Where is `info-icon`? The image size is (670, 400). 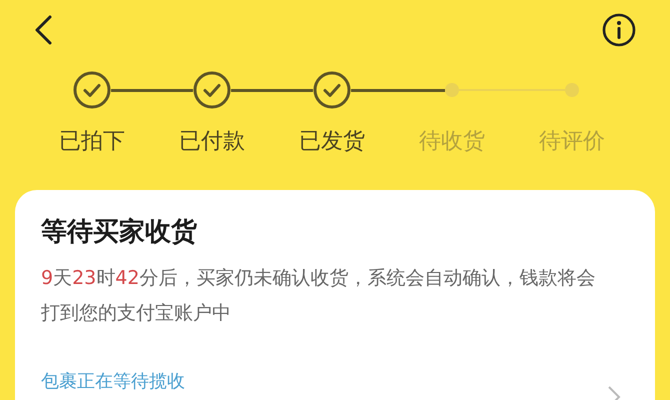 info-icon is located at coordinates (619, 30).